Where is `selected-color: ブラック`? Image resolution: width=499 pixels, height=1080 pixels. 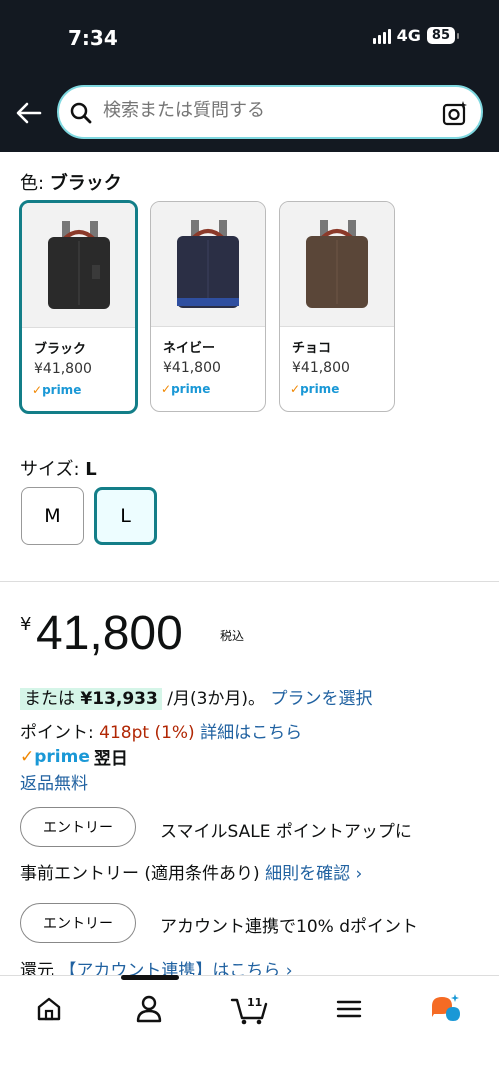
selected-color: ブラック is located at coordinates (85, 183).